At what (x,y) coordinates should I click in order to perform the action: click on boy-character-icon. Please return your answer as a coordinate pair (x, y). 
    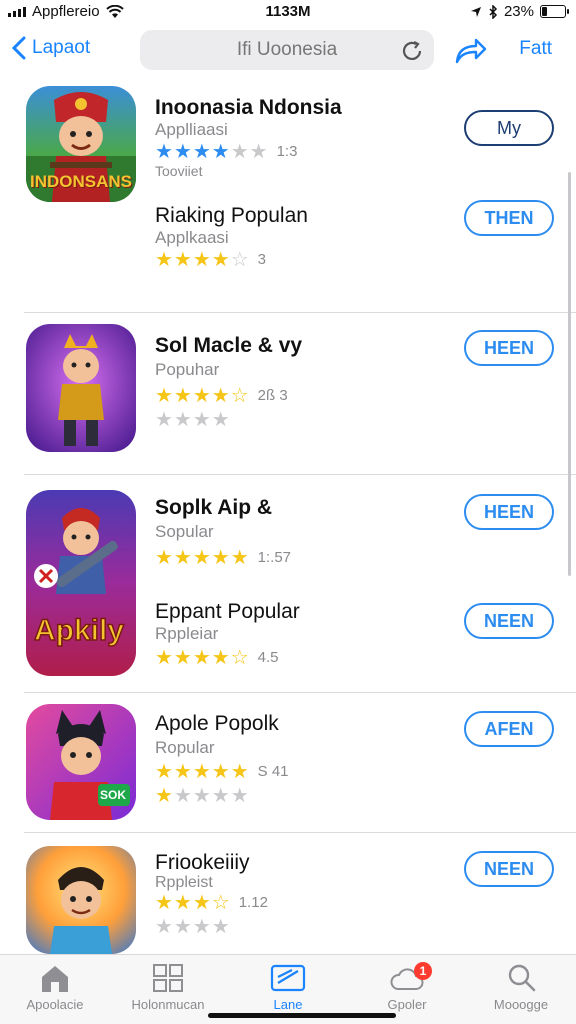
    Looking at the image, I should click on (81, 900).